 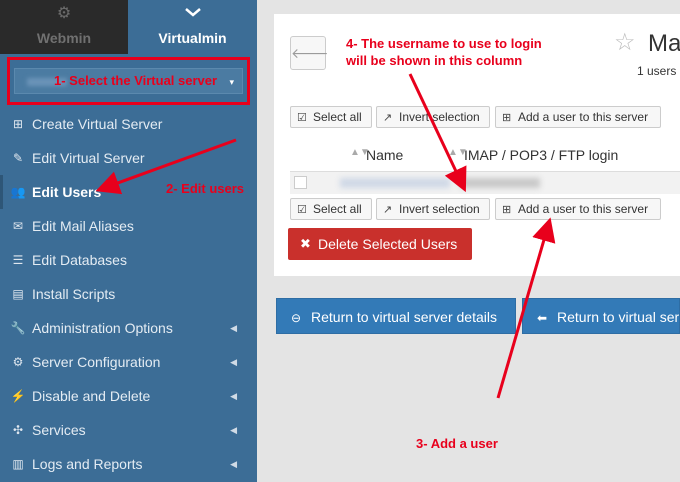 I want to click on back-button: 🡐, so click(x=309, y=53).